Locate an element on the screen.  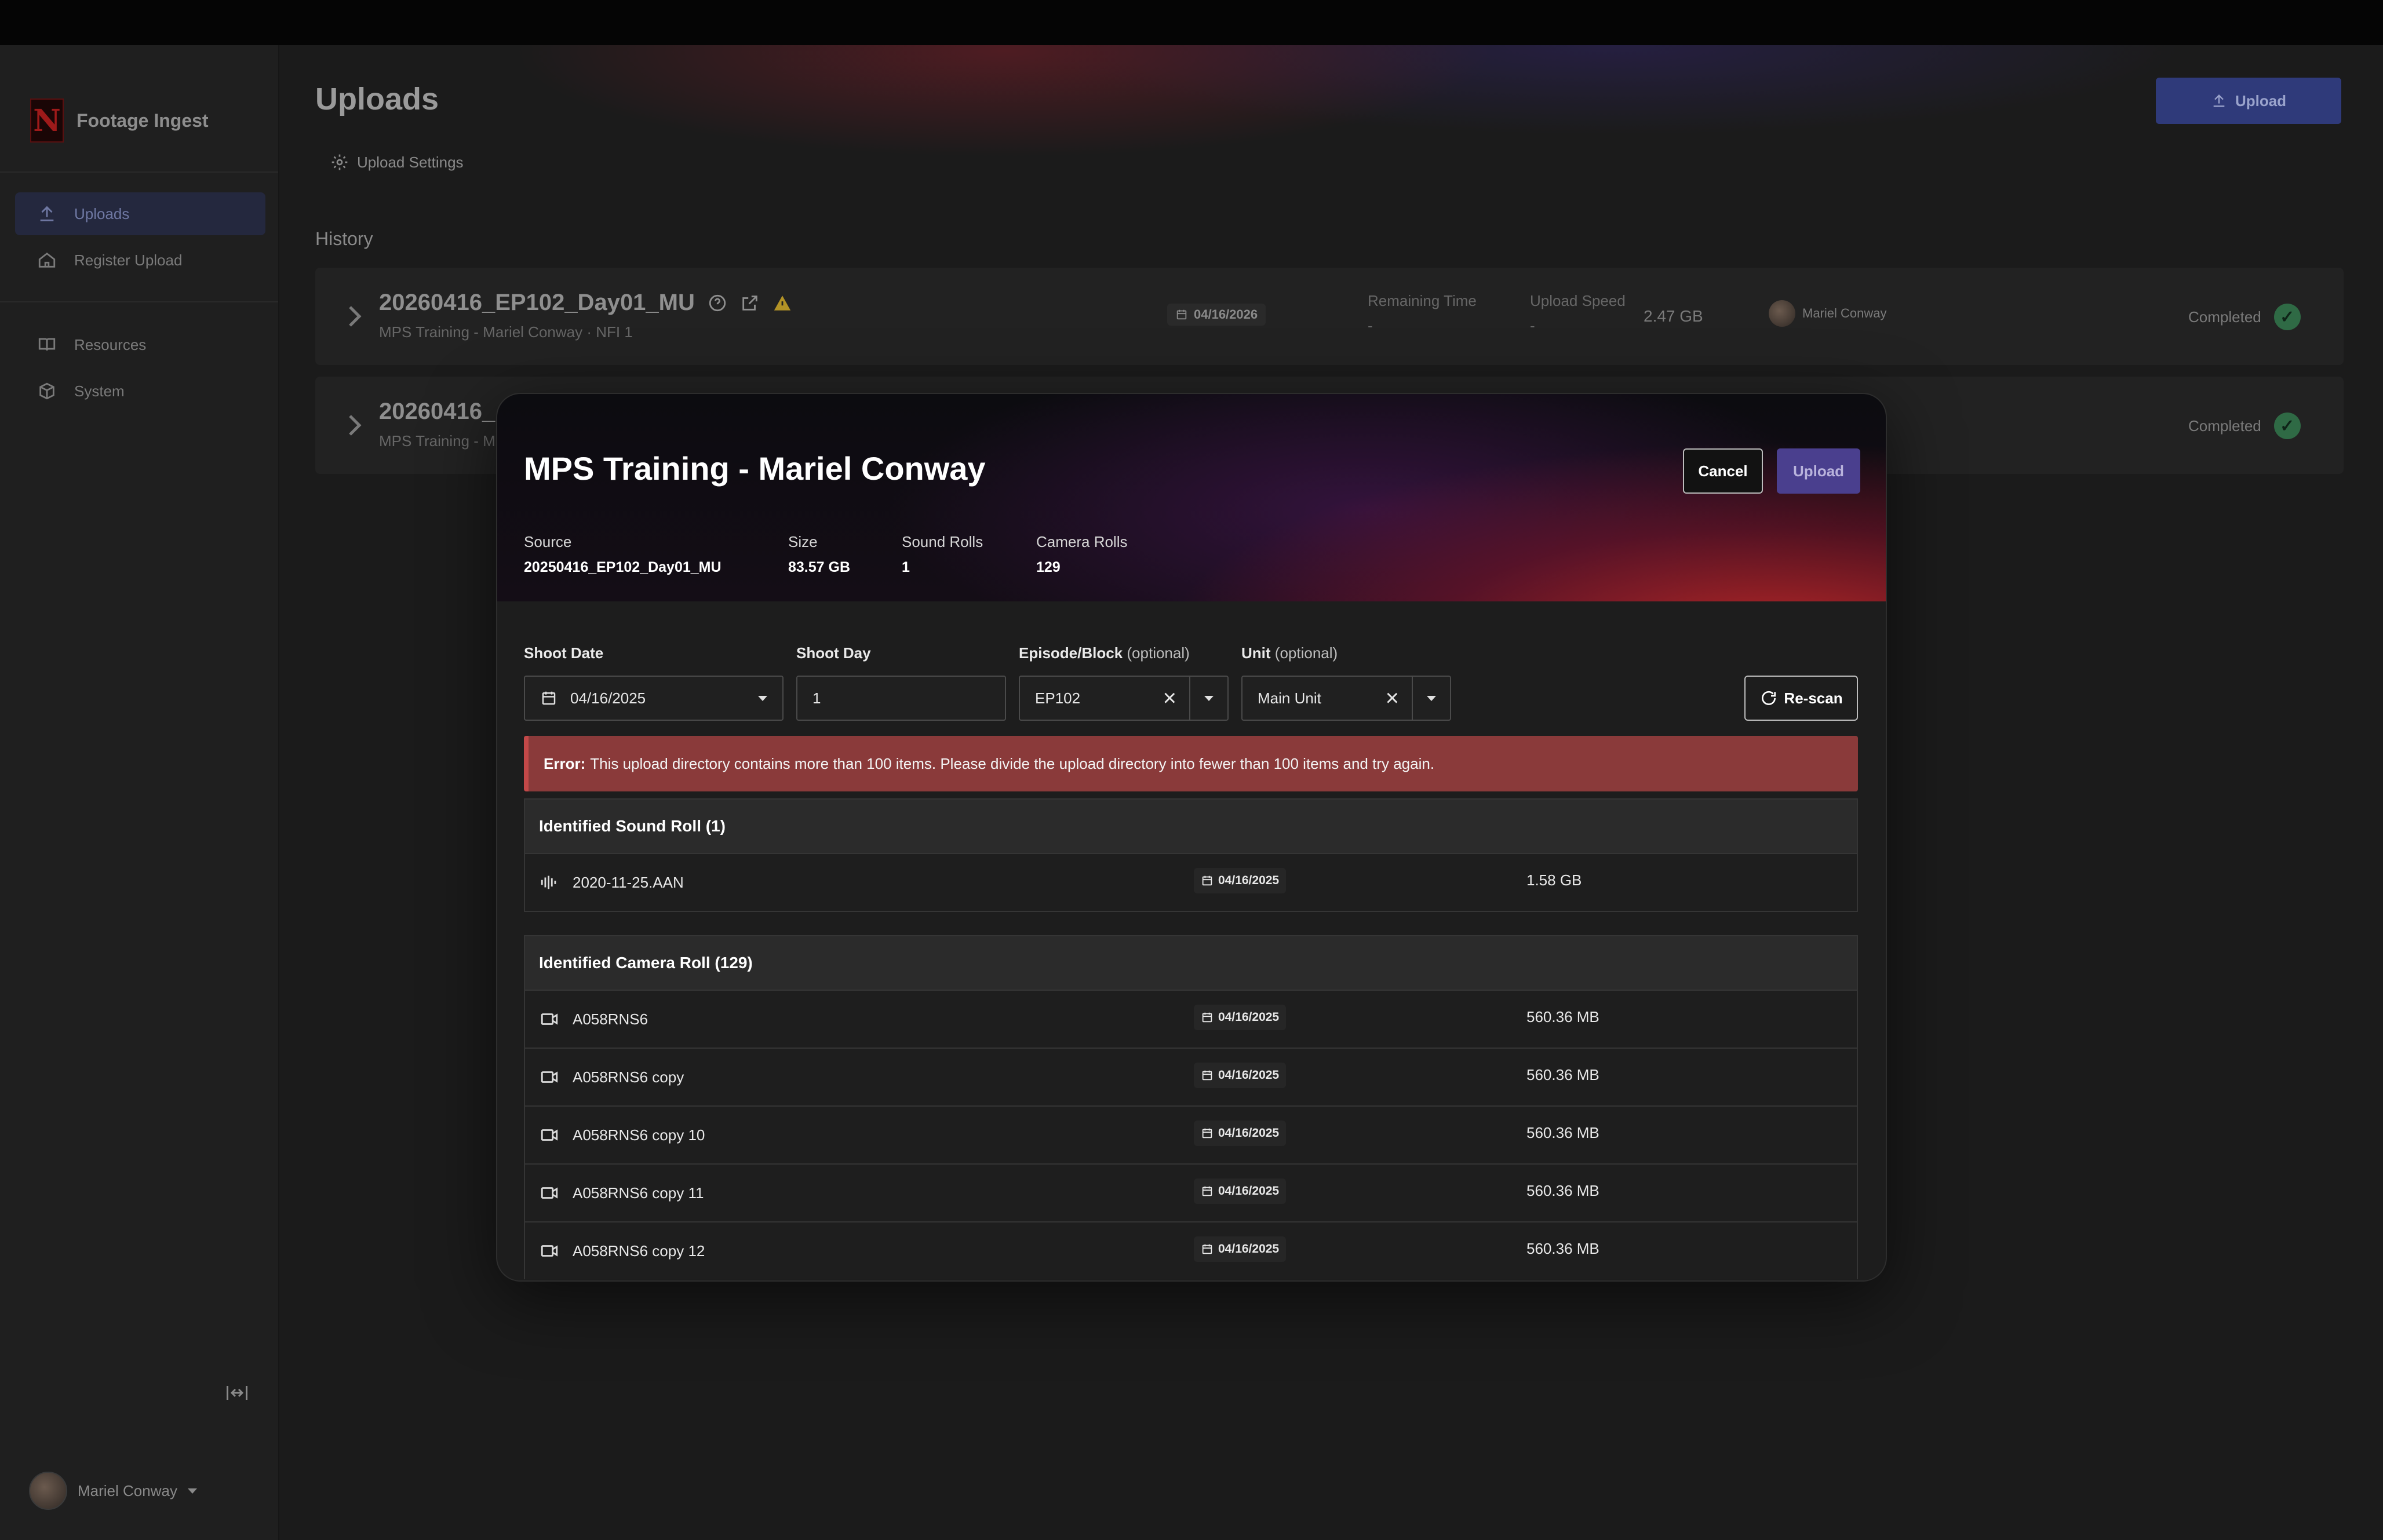
episode-dropdown-toggle is located at coordinates (1208, 698).